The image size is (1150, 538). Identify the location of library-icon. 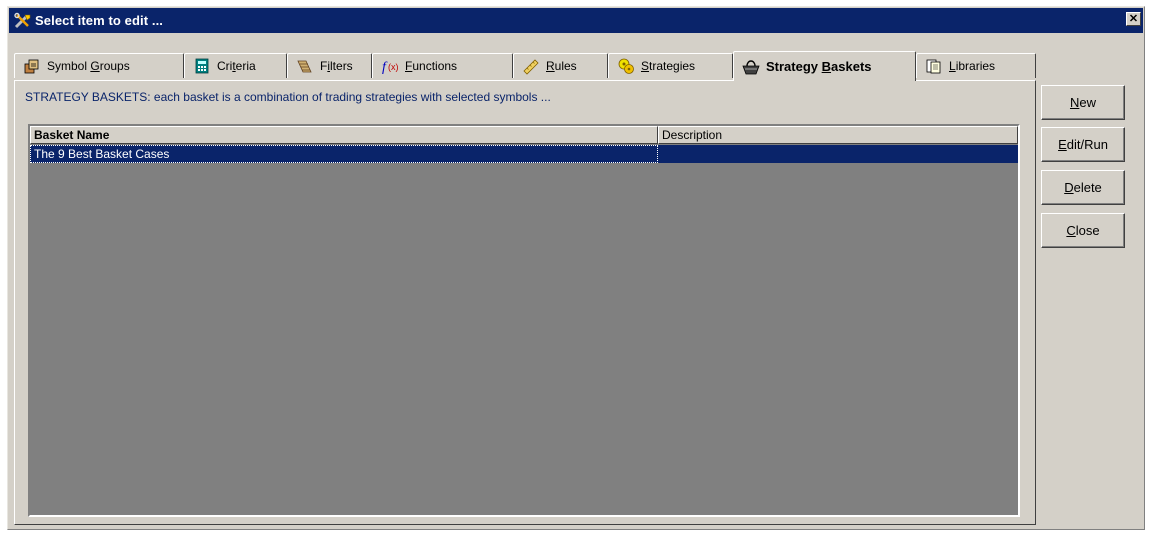
(933, 66).